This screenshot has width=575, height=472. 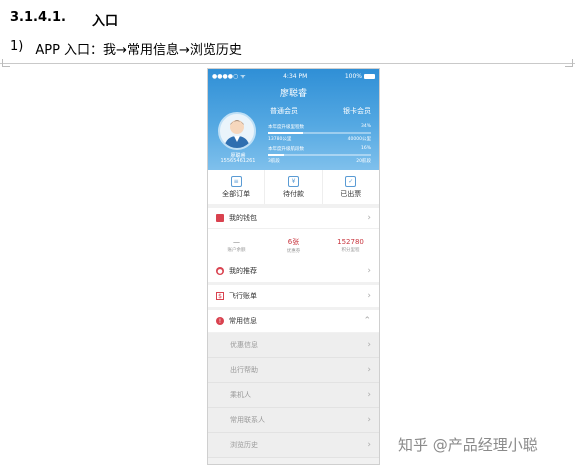 I want to click on flight-bill-row: $ 飞行账单 ›, so click(x=293, y=296).